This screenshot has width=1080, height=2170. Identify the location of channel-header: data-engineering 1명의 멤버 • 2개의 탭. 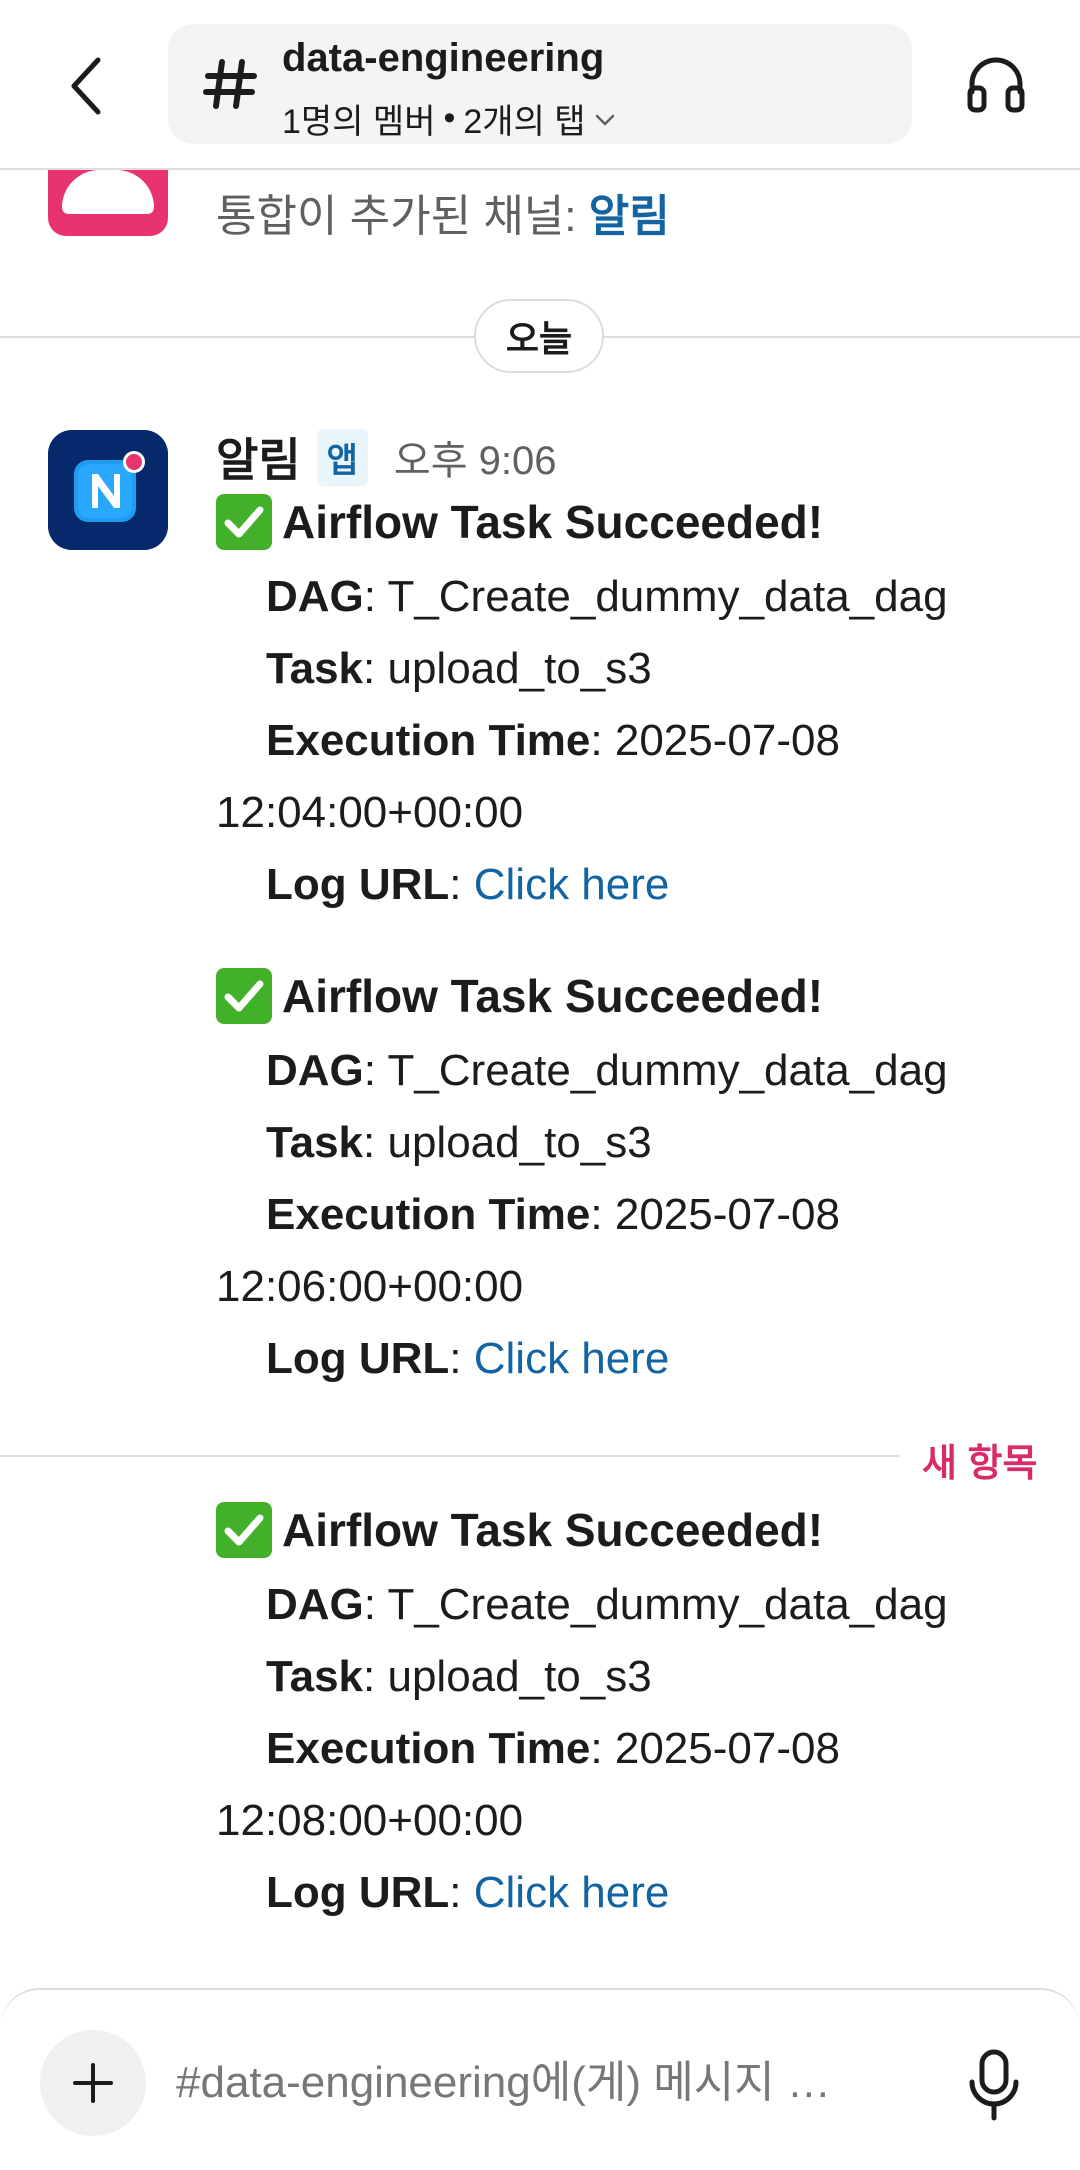
(540, 85).